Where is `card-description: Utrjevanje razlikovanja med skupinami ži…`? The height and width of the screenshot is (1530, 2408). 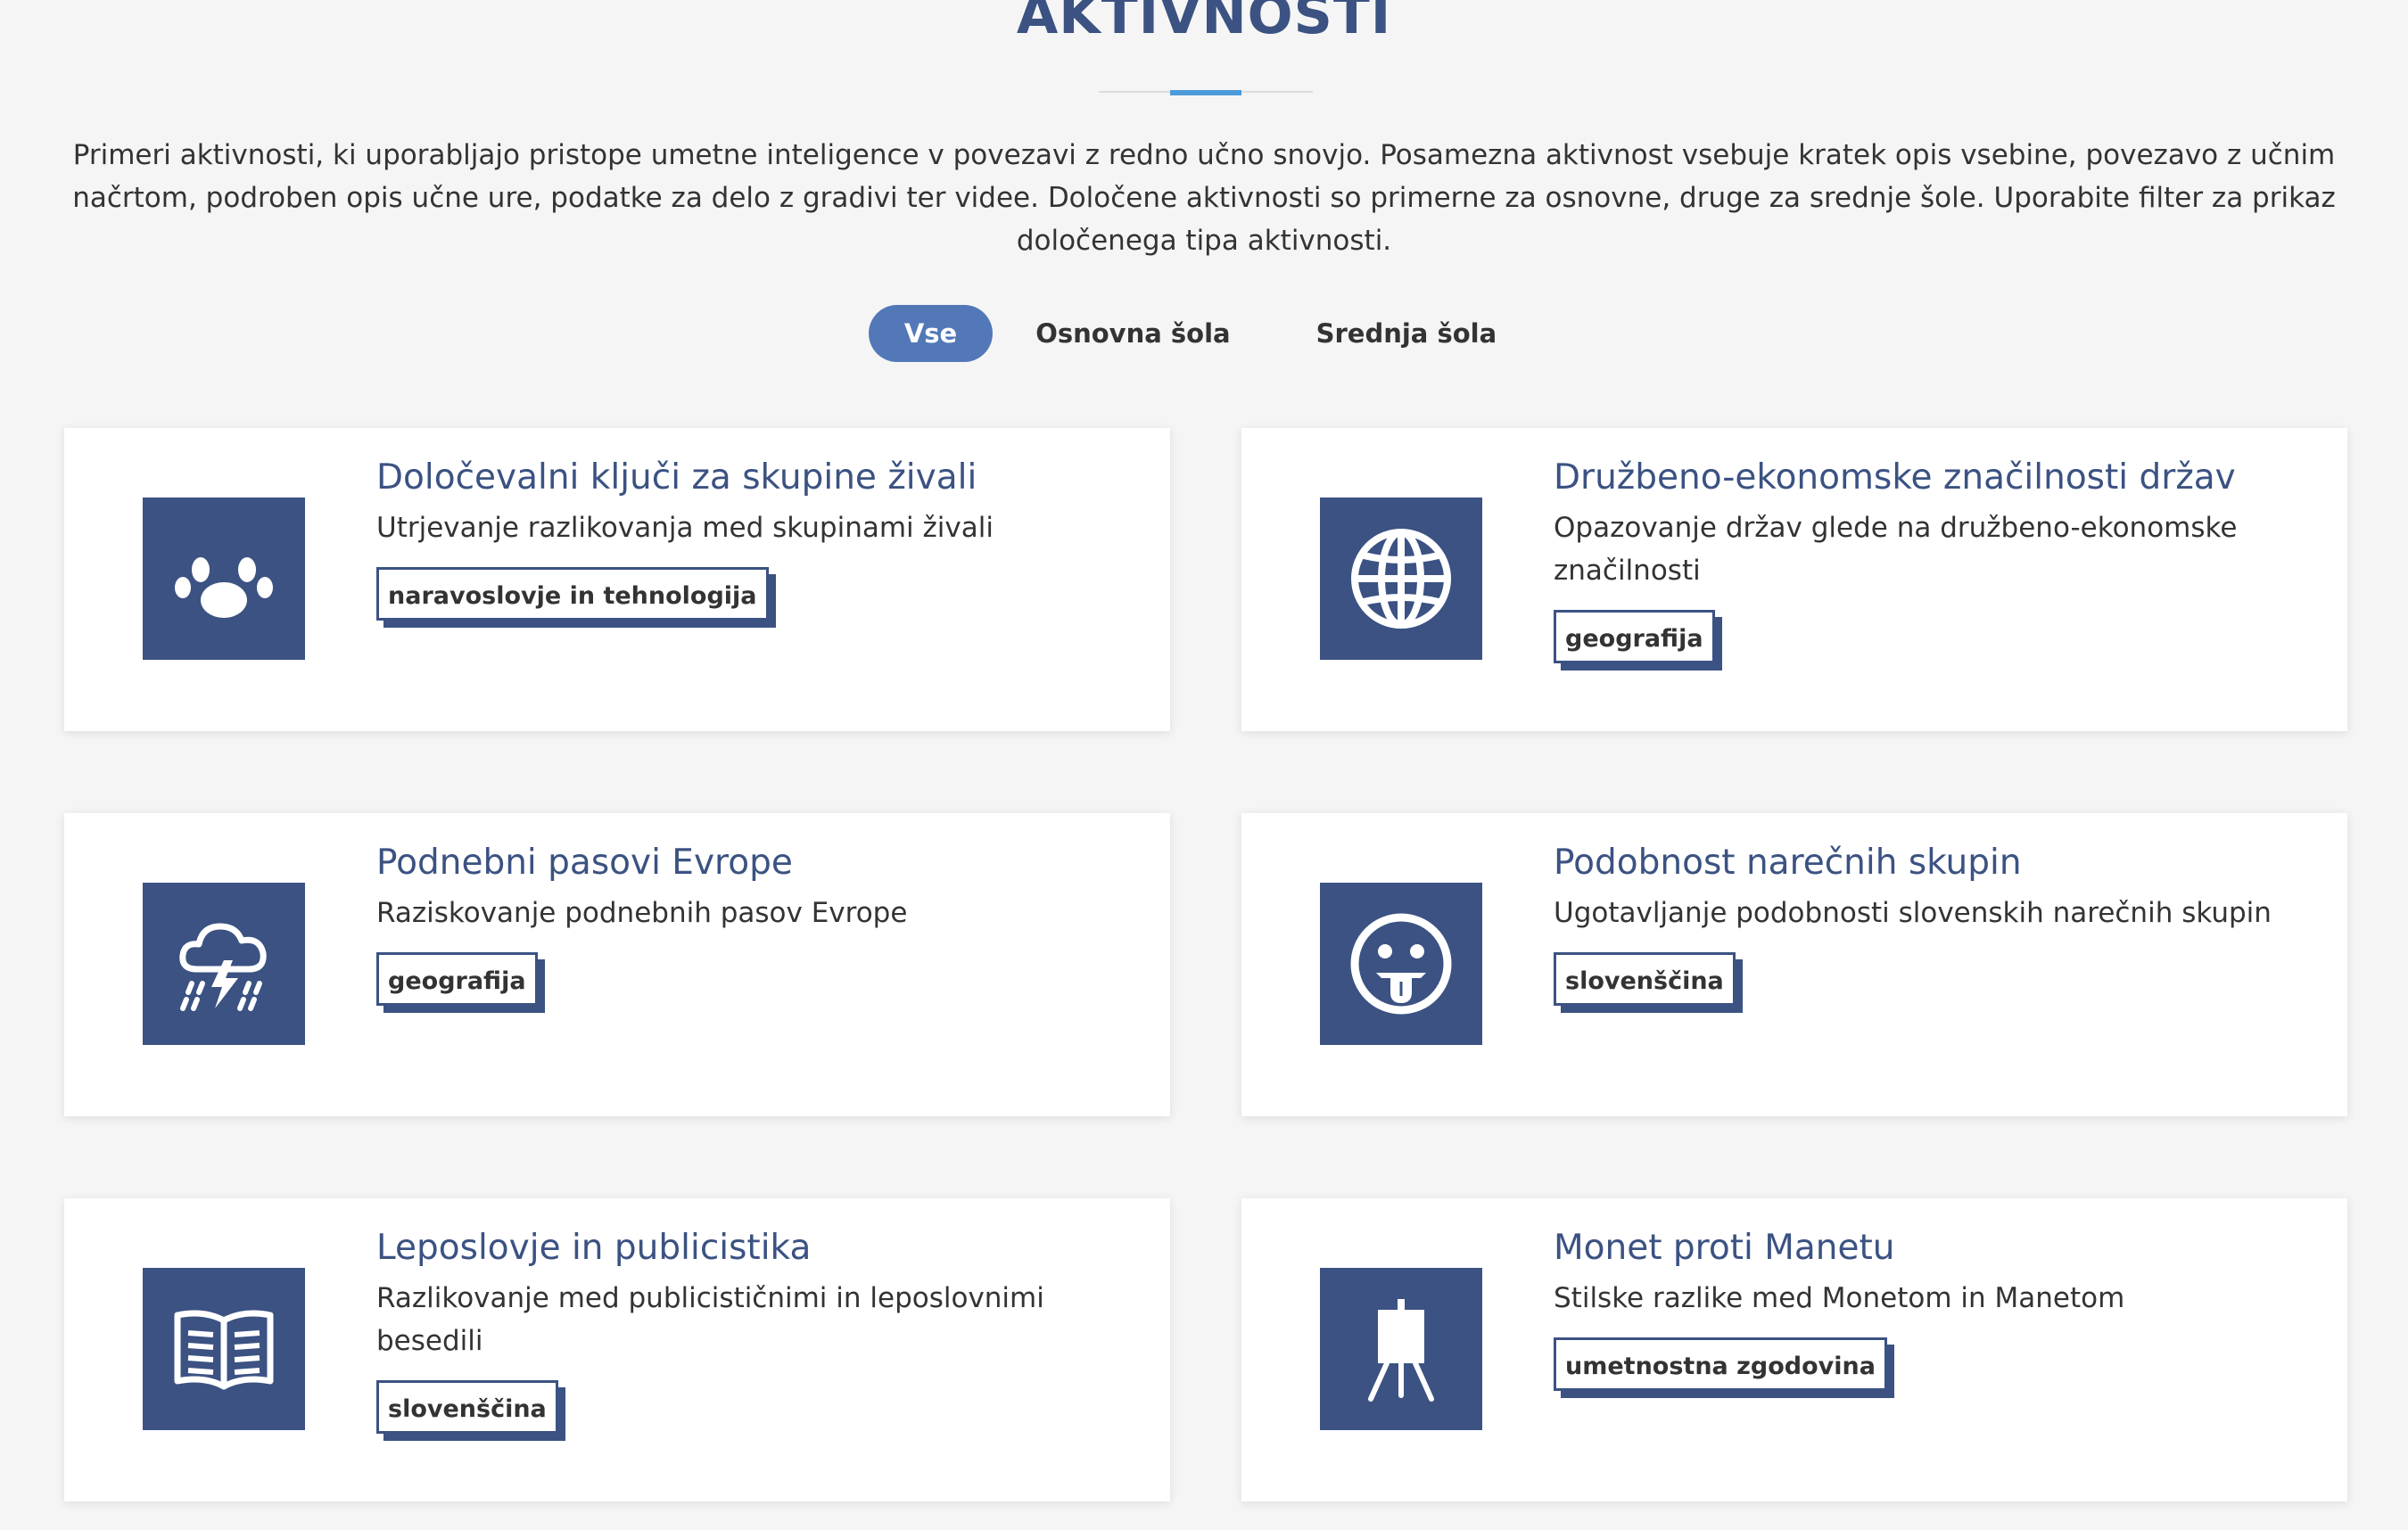
card-description: Utrjevanje razlikovanja med skupinami ži… is located at coordinates (685, 528).